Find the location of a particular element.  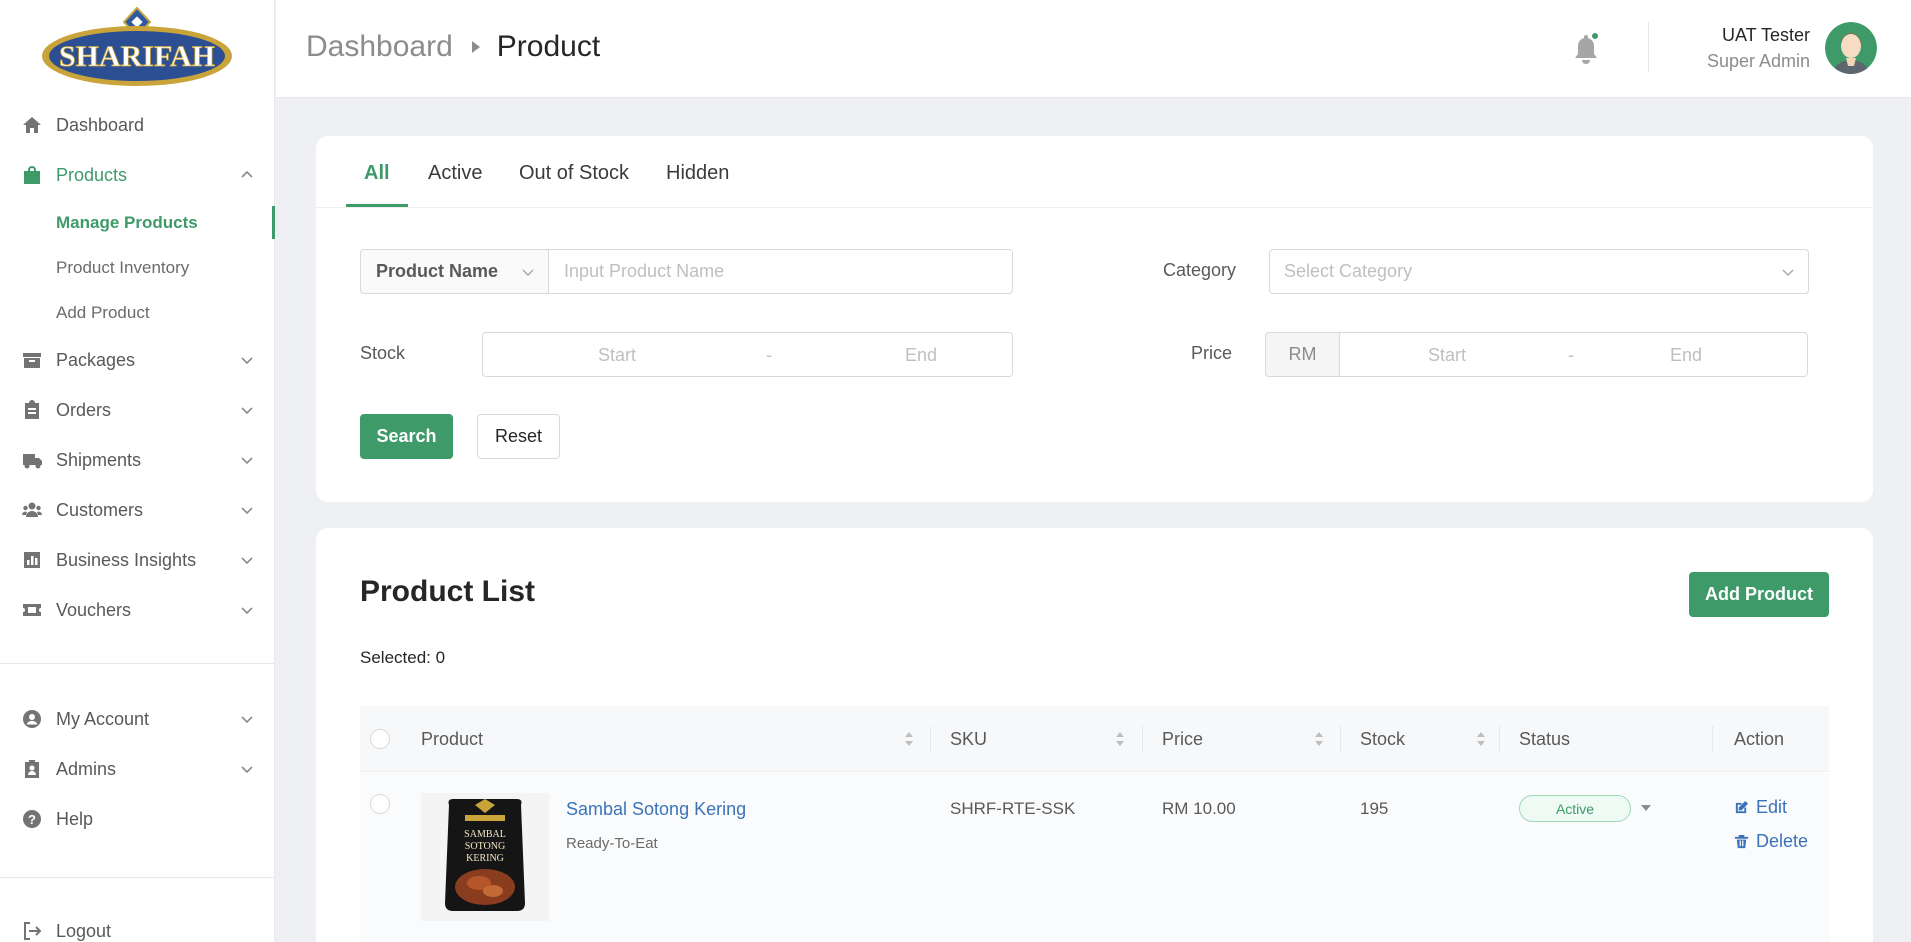

category-select: Select Category is located at coordinates (1539, 271).